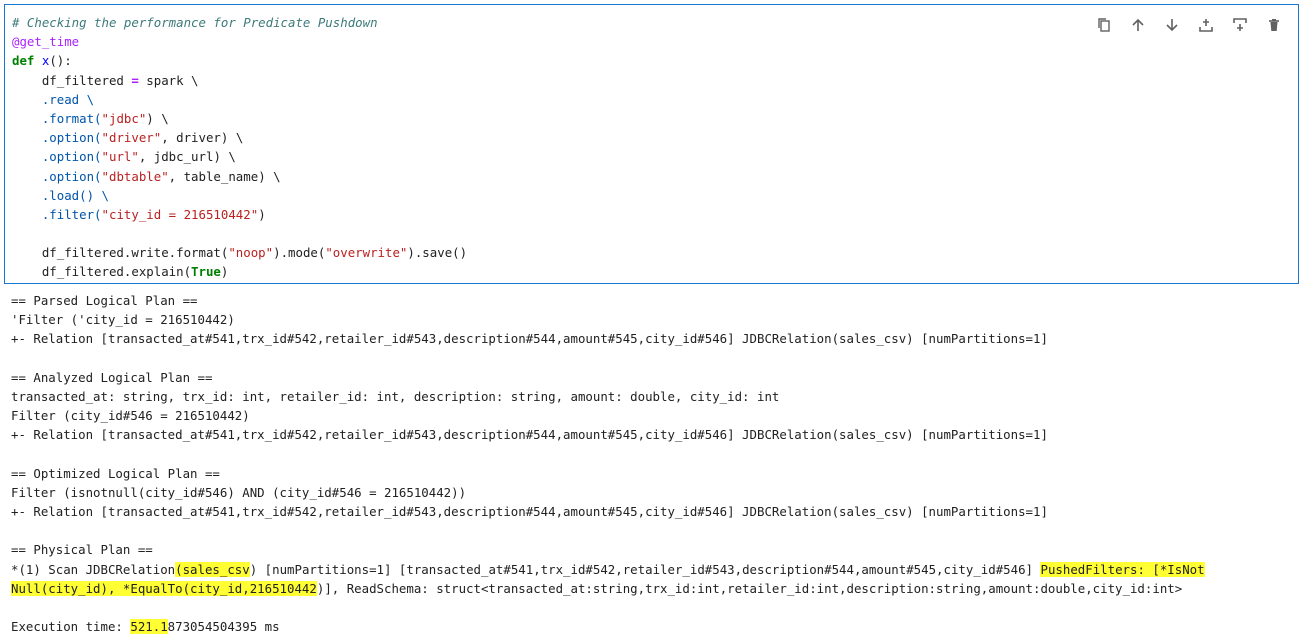  What do you see at coordinates (124, 118) in the screenshot?
I see `string-text: "jdbc"` at bounding box center [124, 118].